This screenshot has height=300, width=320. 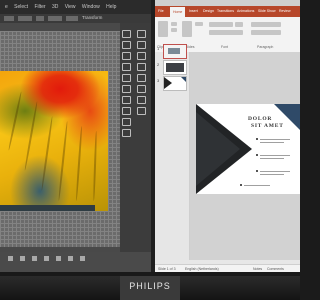 I want to click on styles-icon, so click(x=126, y=111).